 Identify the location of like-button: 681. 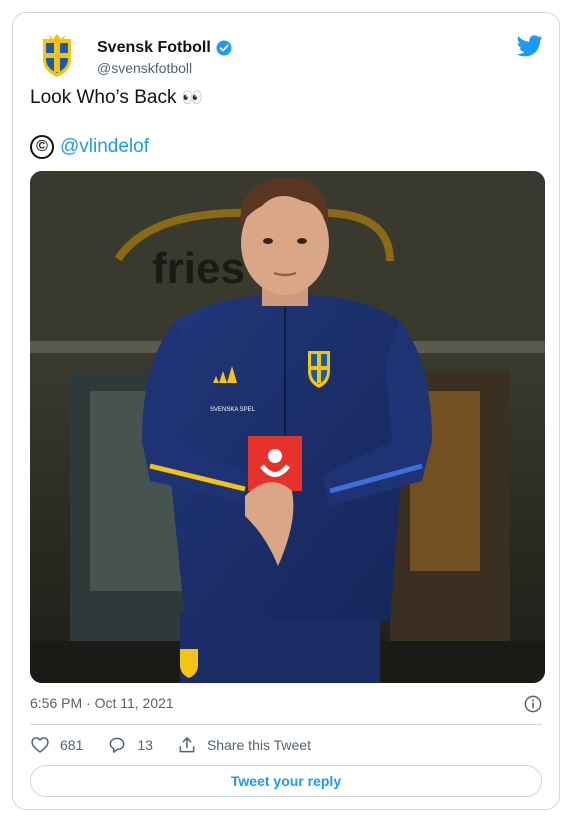
(56, 745).